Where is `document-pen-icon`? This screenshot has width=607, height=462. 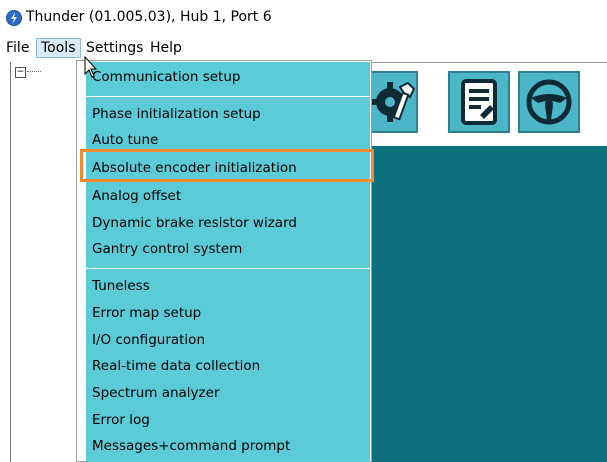
document-pen-icon is located at coordinates (479, 102).